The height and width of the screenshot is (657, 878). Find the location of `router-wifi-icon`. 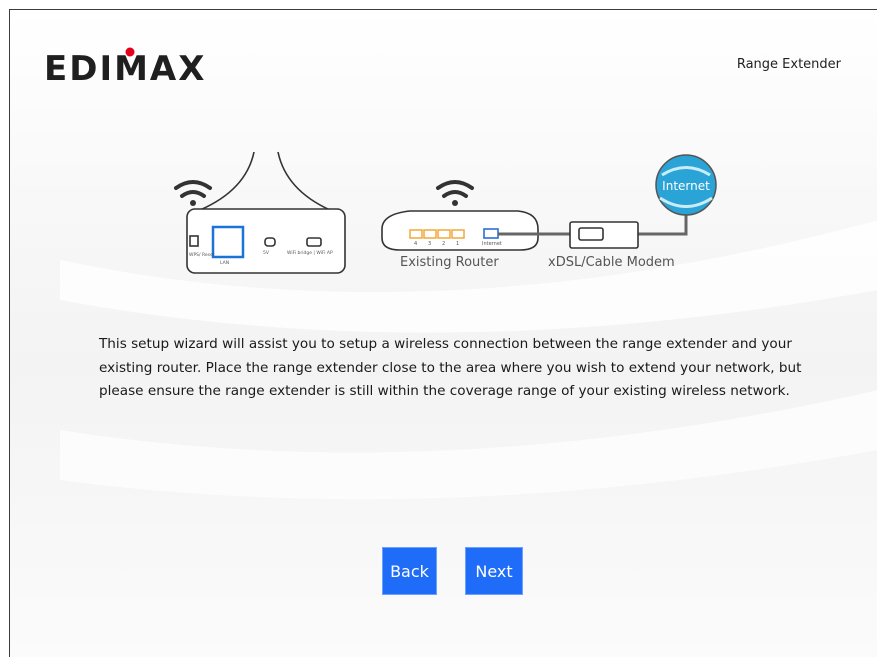

router-wifi-icon is located at coordinates (455, 193).